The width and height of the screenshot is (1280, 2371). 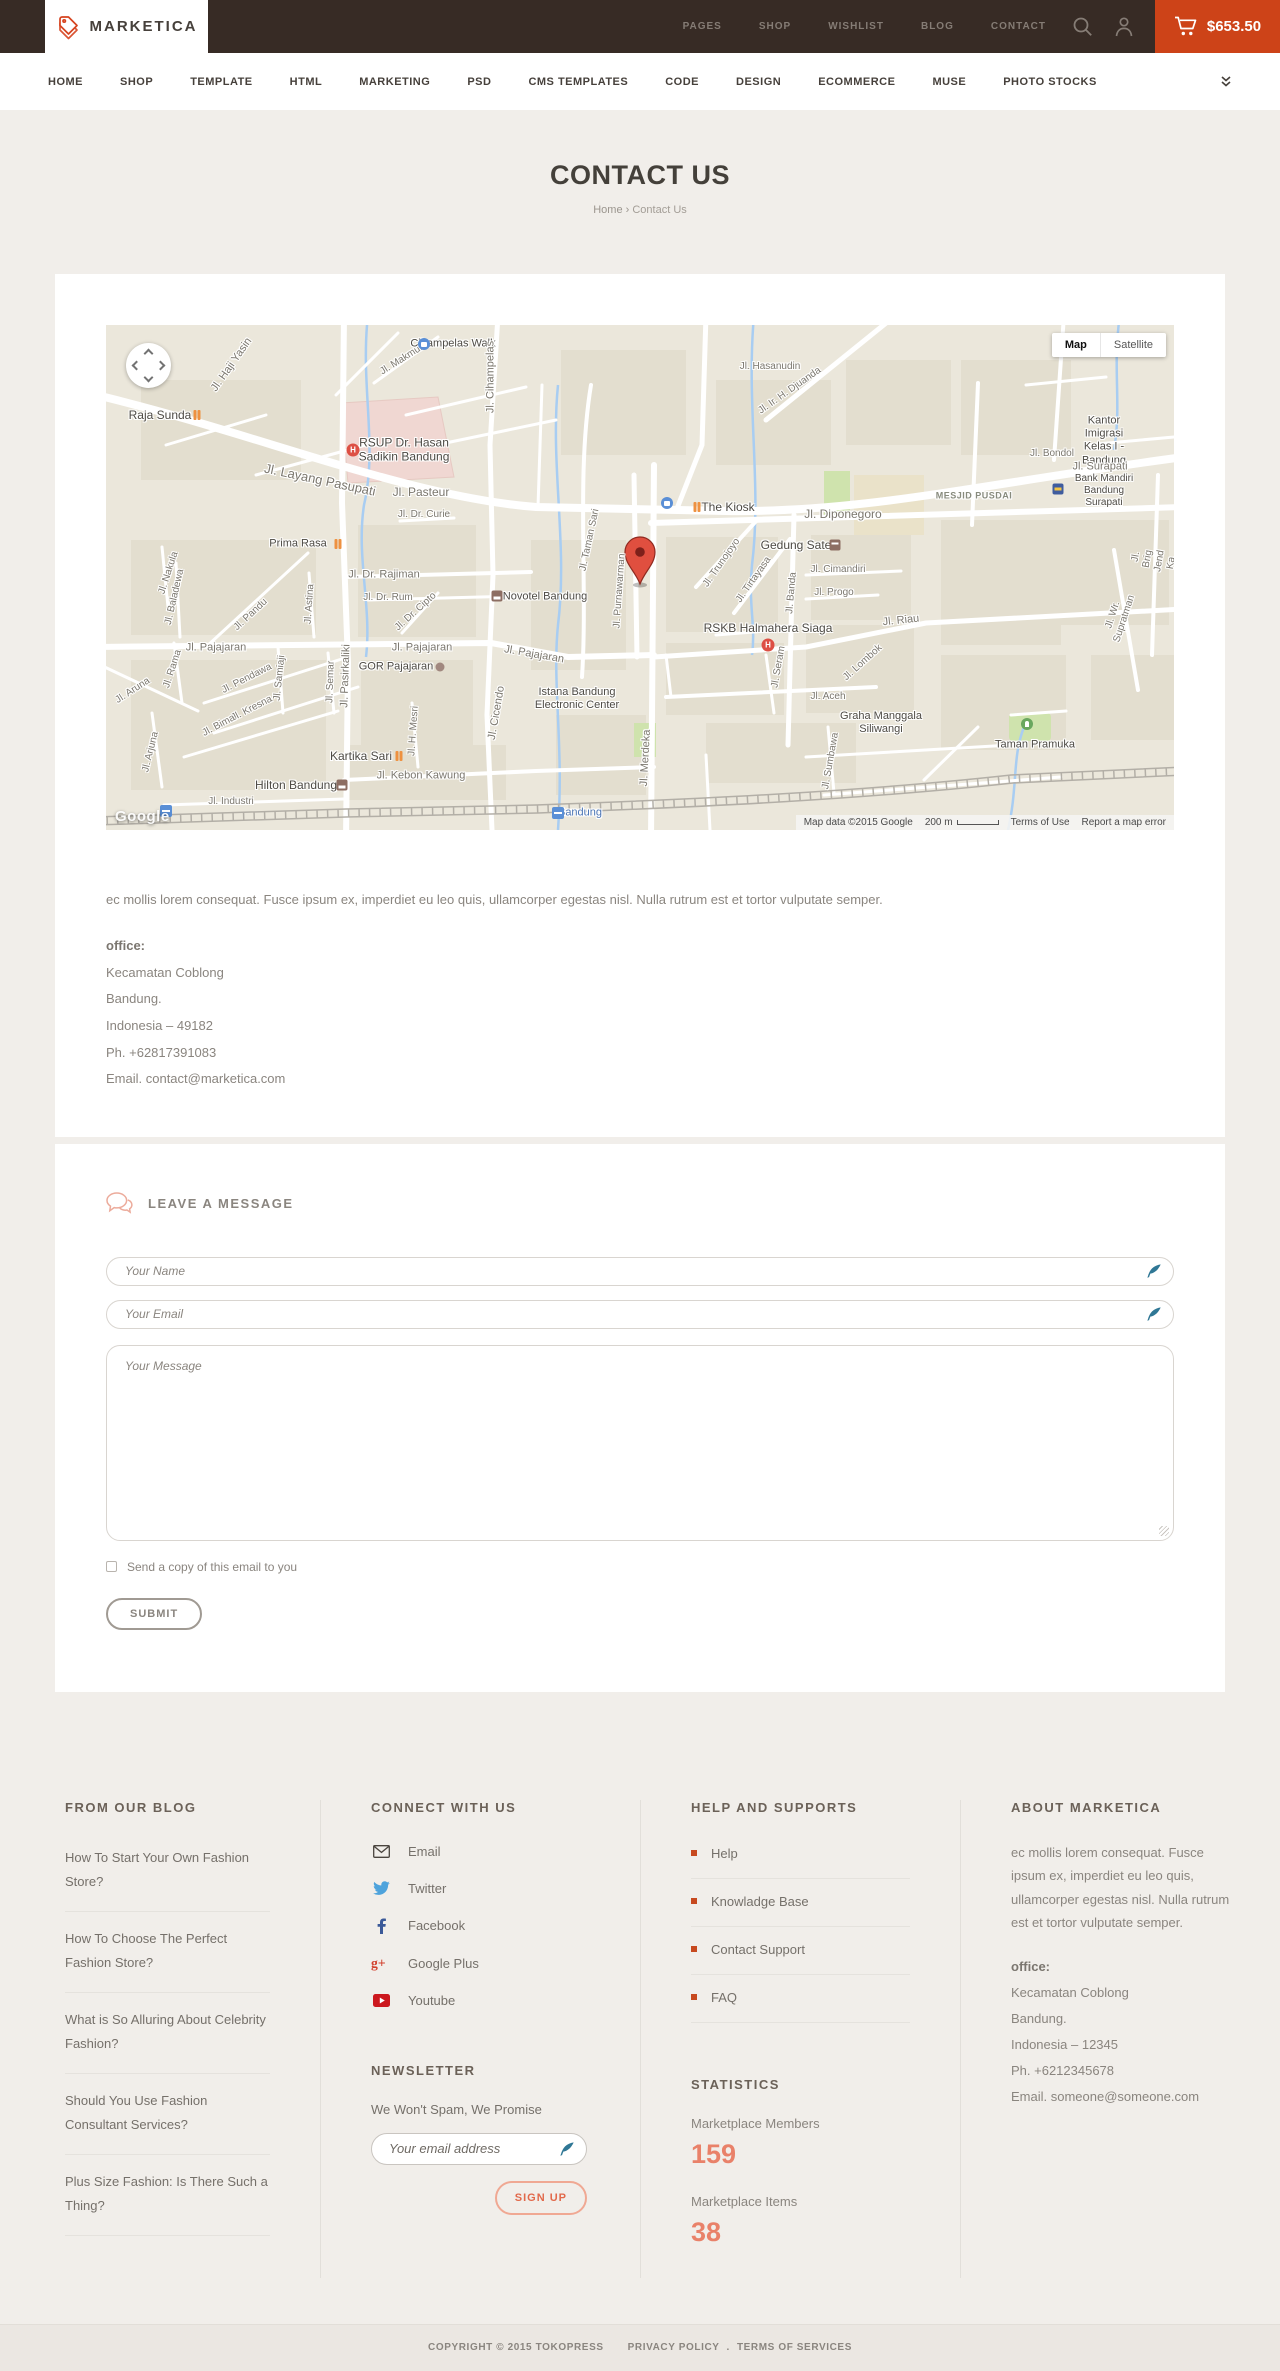 What do you see at coordinates (480, 1963) in the screenshot?
I see `social-link-google-plus: g+ Google Plus` at bounding box center [480, 1963].